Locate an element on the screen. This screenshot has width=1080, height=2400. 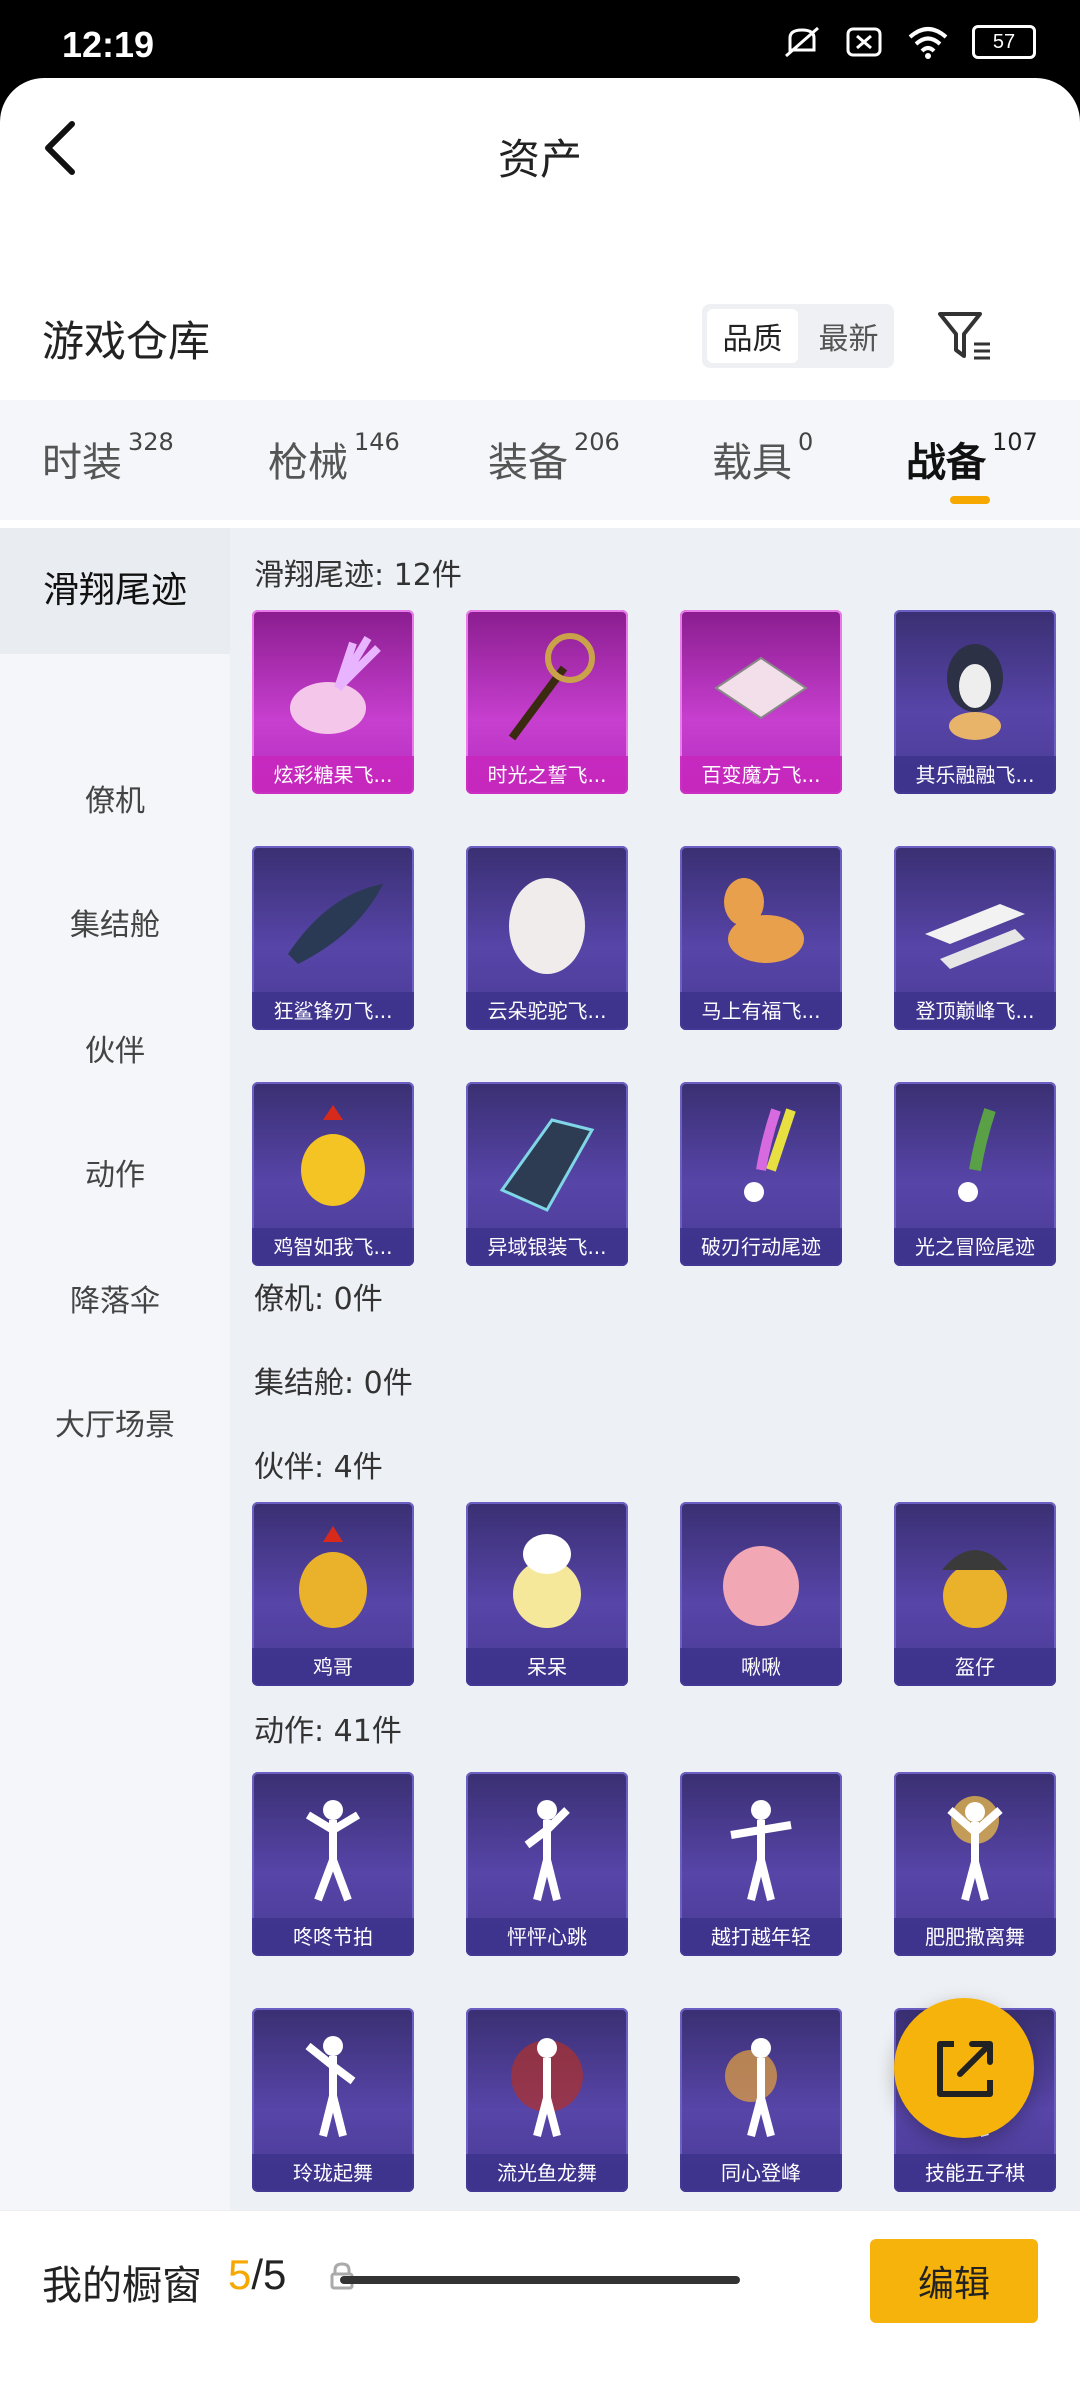
alpaca-icon is located at coordinates (547, 926).